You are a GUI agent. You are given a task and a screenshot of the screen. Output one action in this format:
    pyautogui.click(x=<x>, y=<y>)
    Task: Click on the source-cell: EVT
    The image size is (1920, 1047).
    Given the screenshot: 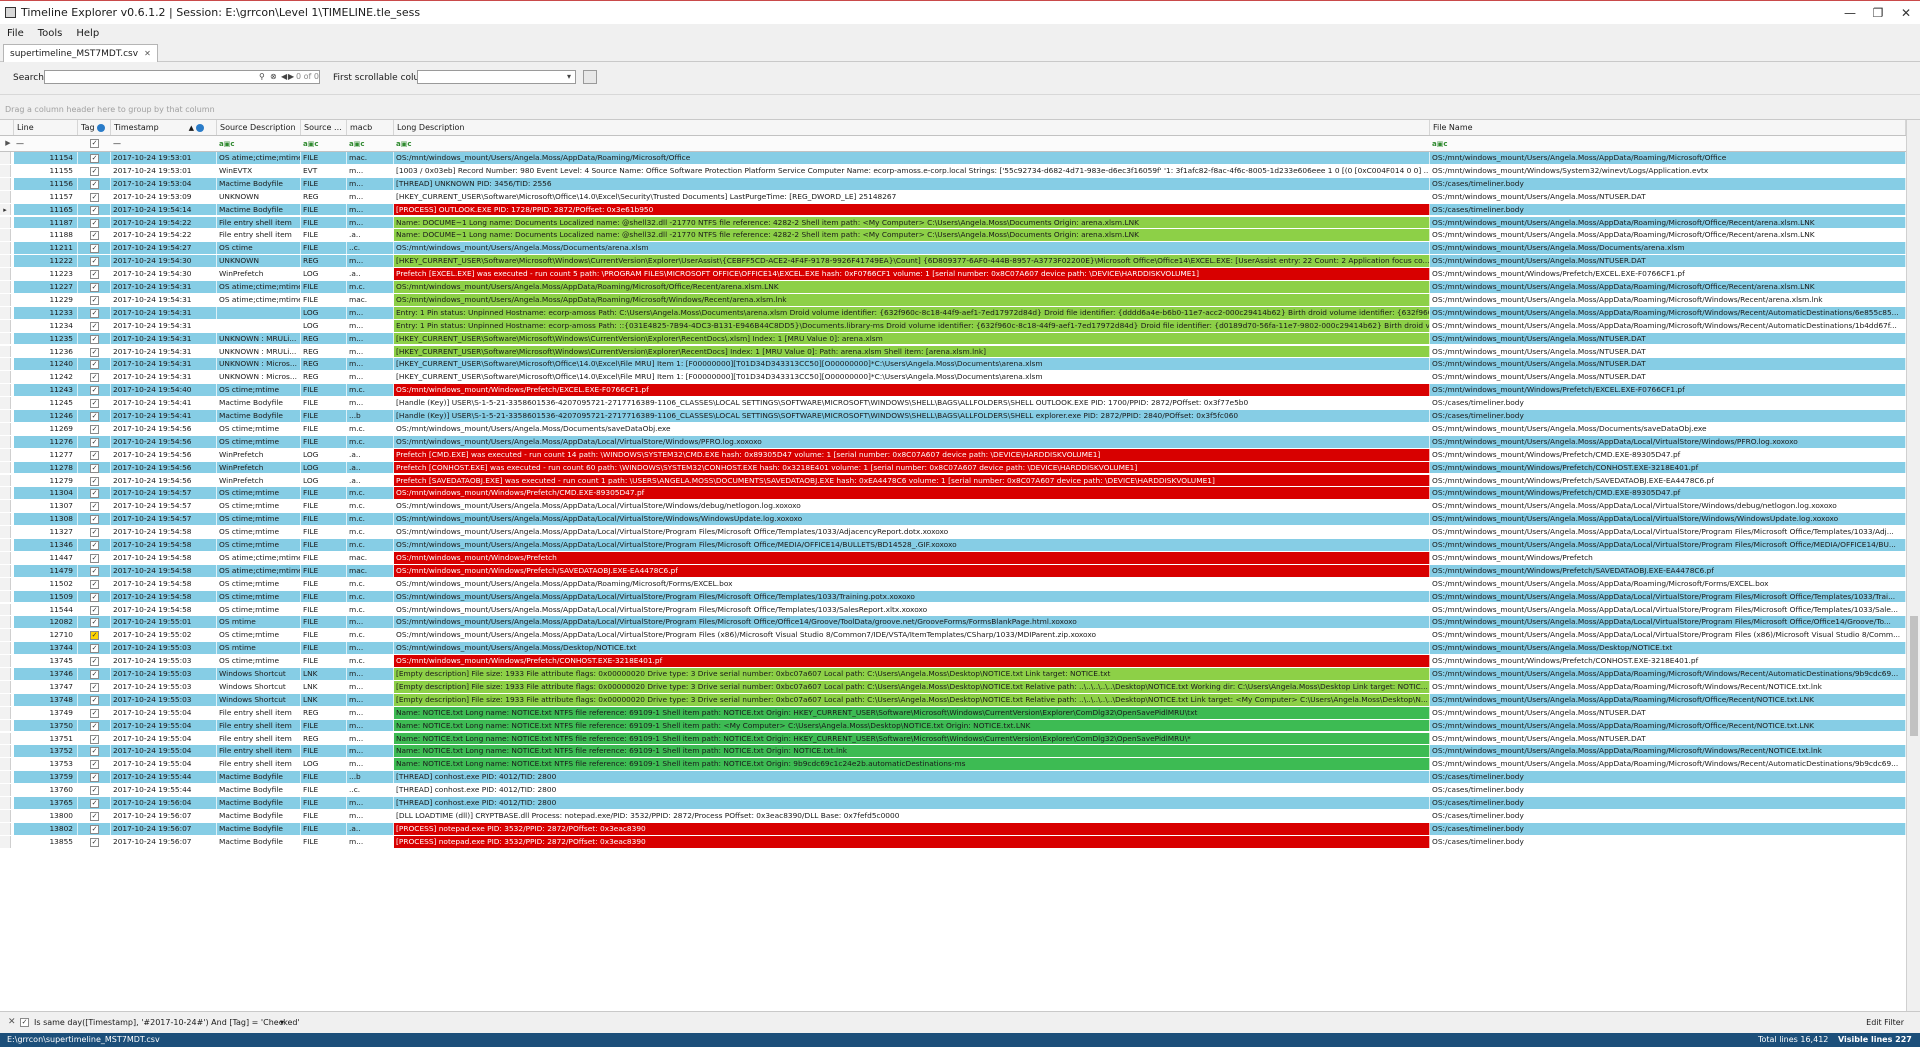 What is the action you would take?
    pyautogui.click(x=324, y=170)
    